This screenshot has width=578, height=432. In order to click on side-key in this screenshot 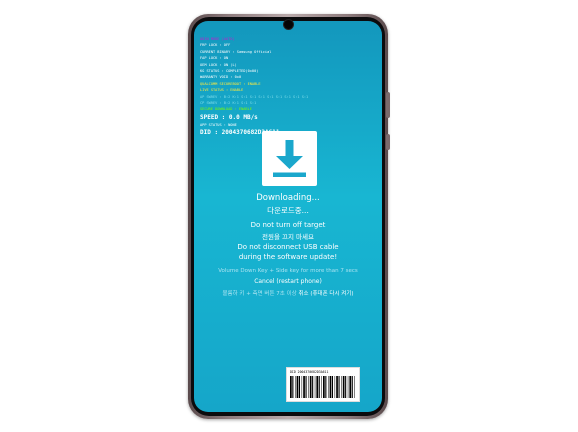, I will do `click(388, 142)`.